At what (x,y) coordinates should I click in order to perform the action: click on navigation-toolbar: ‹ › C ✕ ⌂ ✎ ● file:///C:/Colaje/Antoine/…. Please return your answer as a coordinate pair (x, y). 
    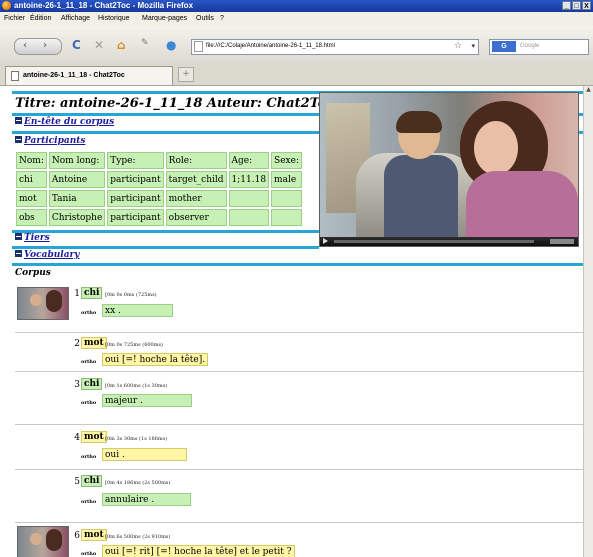
    Looking at the image, I should click on (296, 44).